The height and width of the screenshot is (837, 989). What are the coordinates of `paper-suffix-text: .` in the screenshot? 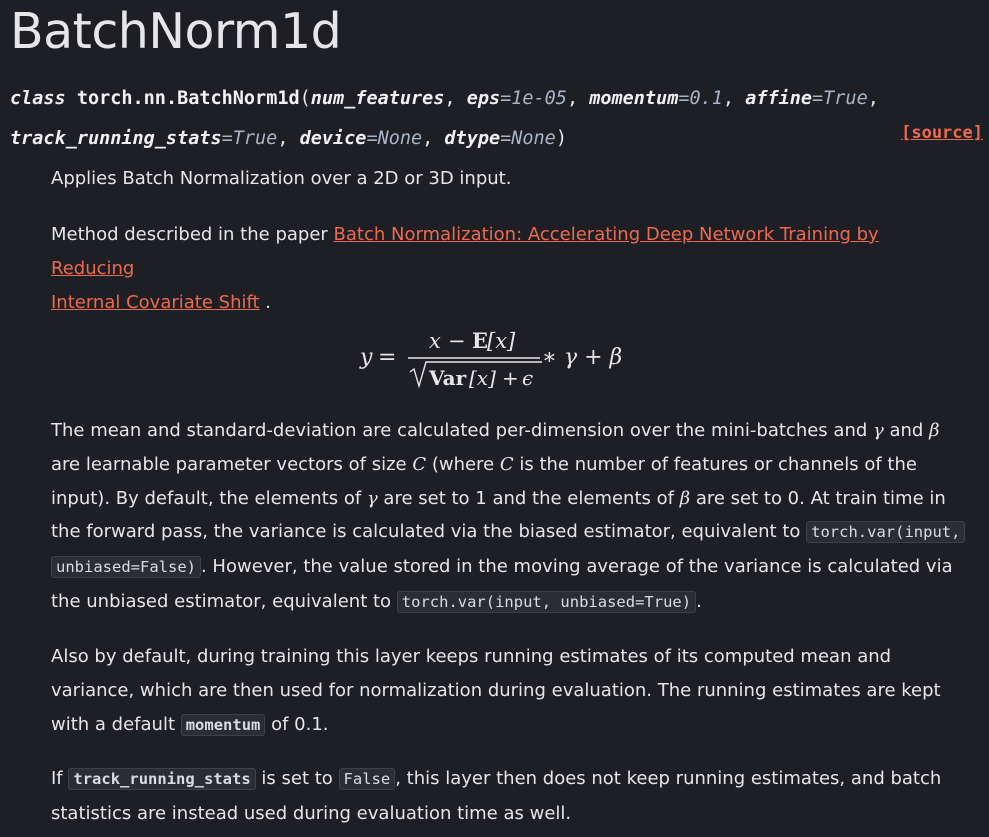 It's located at (265, 302).